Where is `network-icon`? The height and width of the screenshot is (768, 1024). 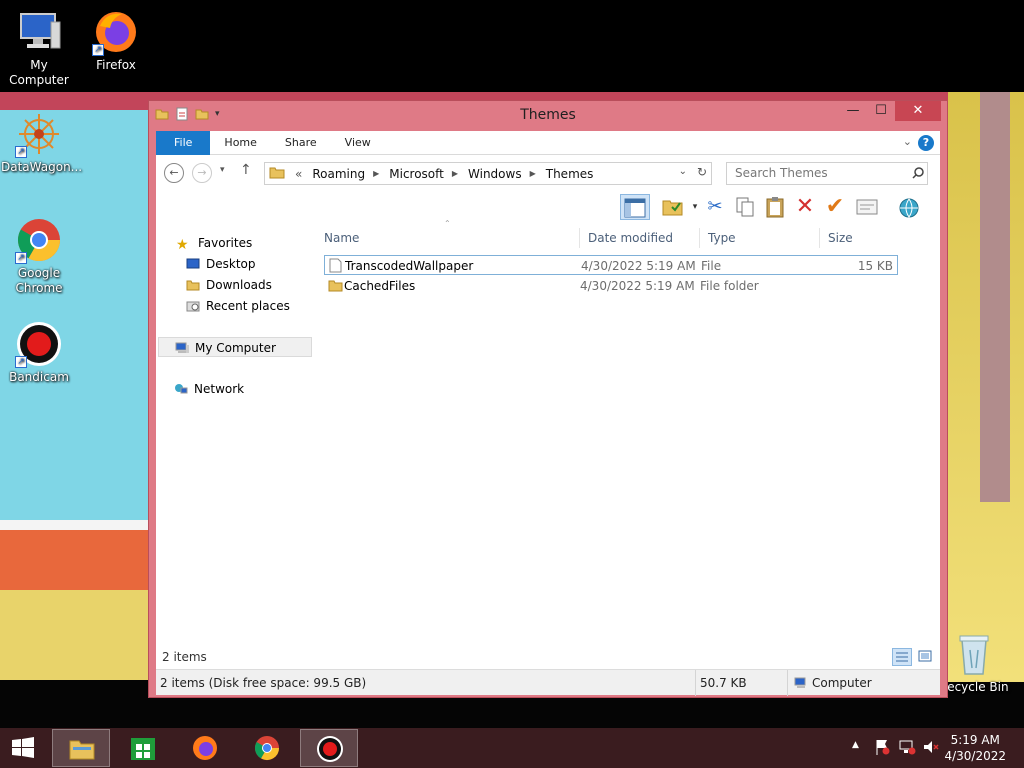 network-icon is located at coordinates (181, 389).